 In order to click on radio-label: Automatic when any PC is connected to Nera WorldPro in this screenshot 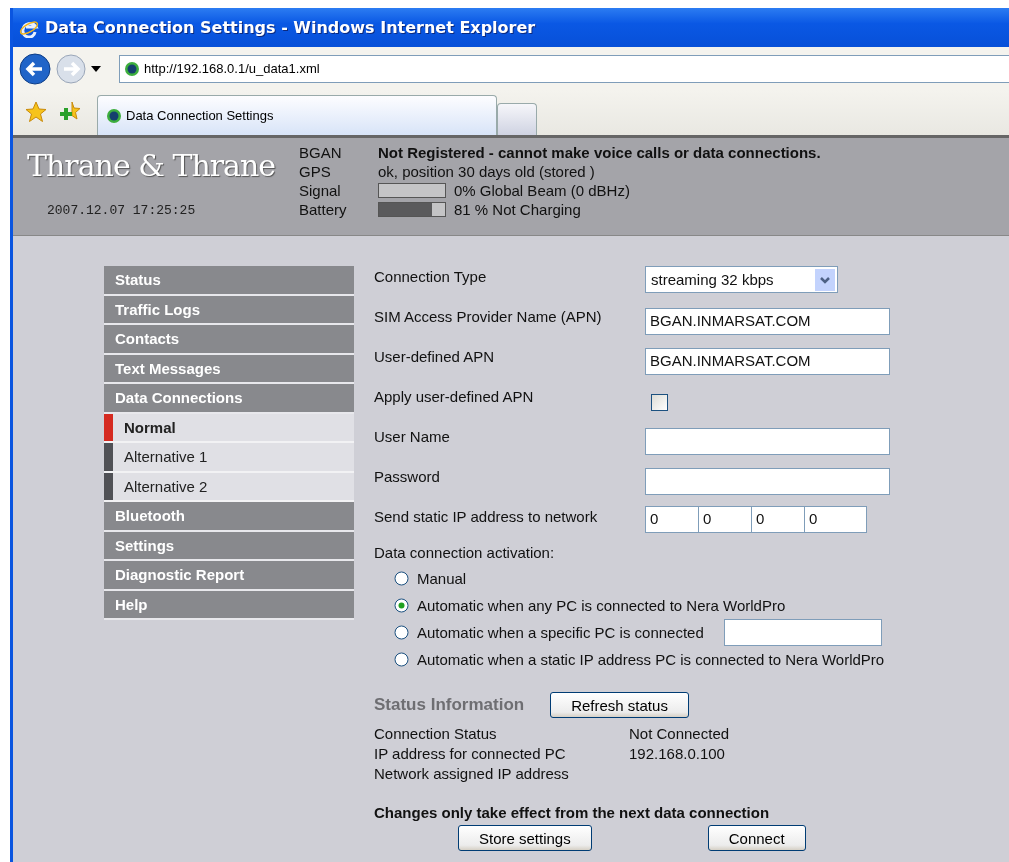, I will do `click(601, 605)`.